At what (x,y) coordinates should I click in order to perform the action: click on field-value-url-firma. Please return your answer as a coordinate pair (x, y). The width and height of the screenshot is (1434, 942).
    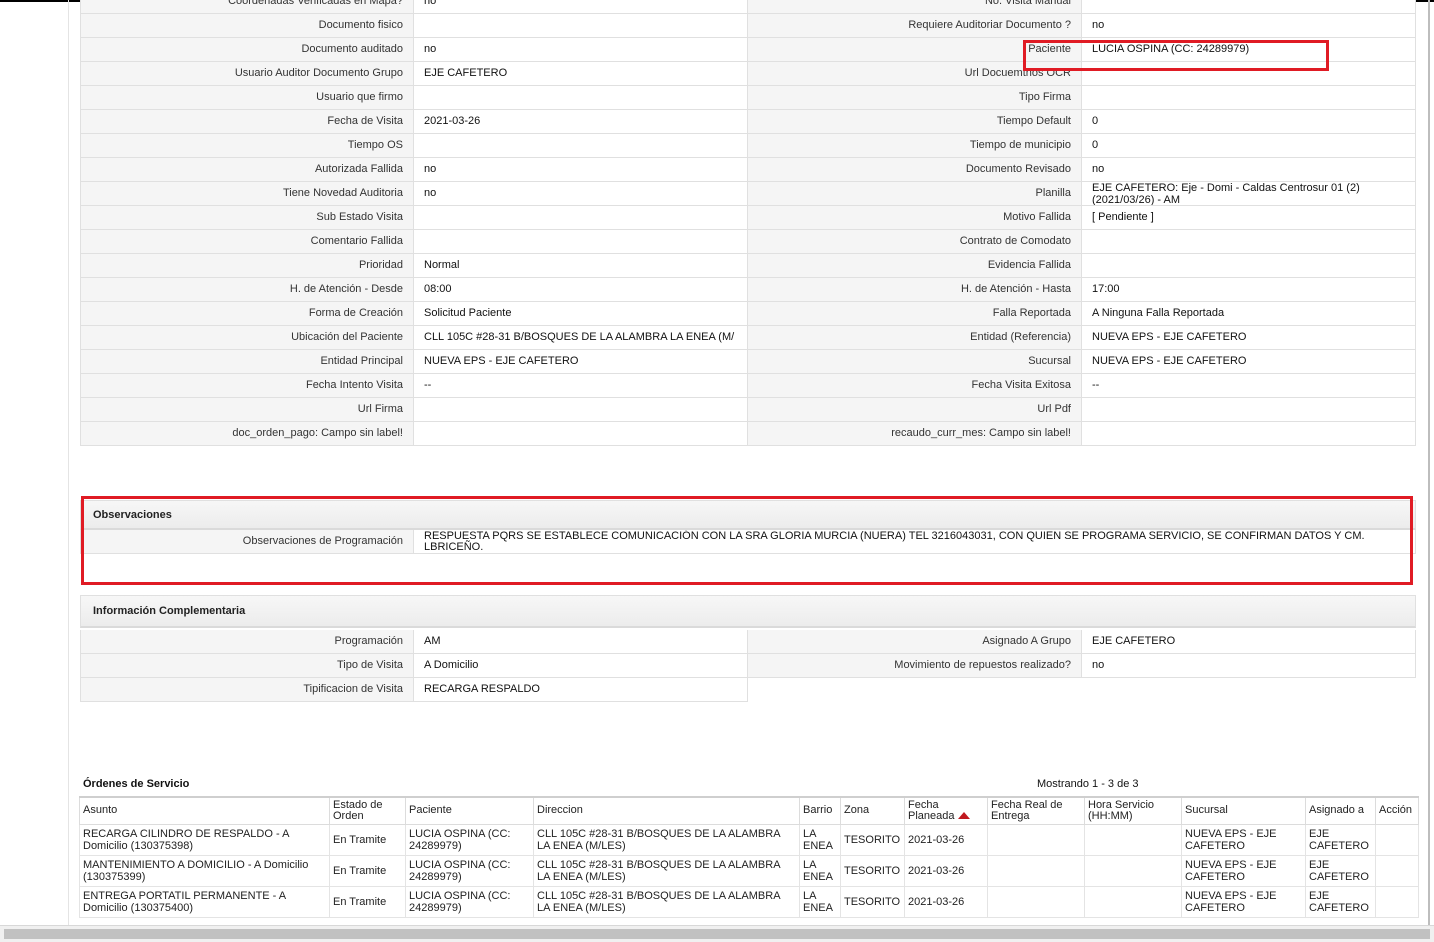
    Looking at the image, I should click on (581, 410).